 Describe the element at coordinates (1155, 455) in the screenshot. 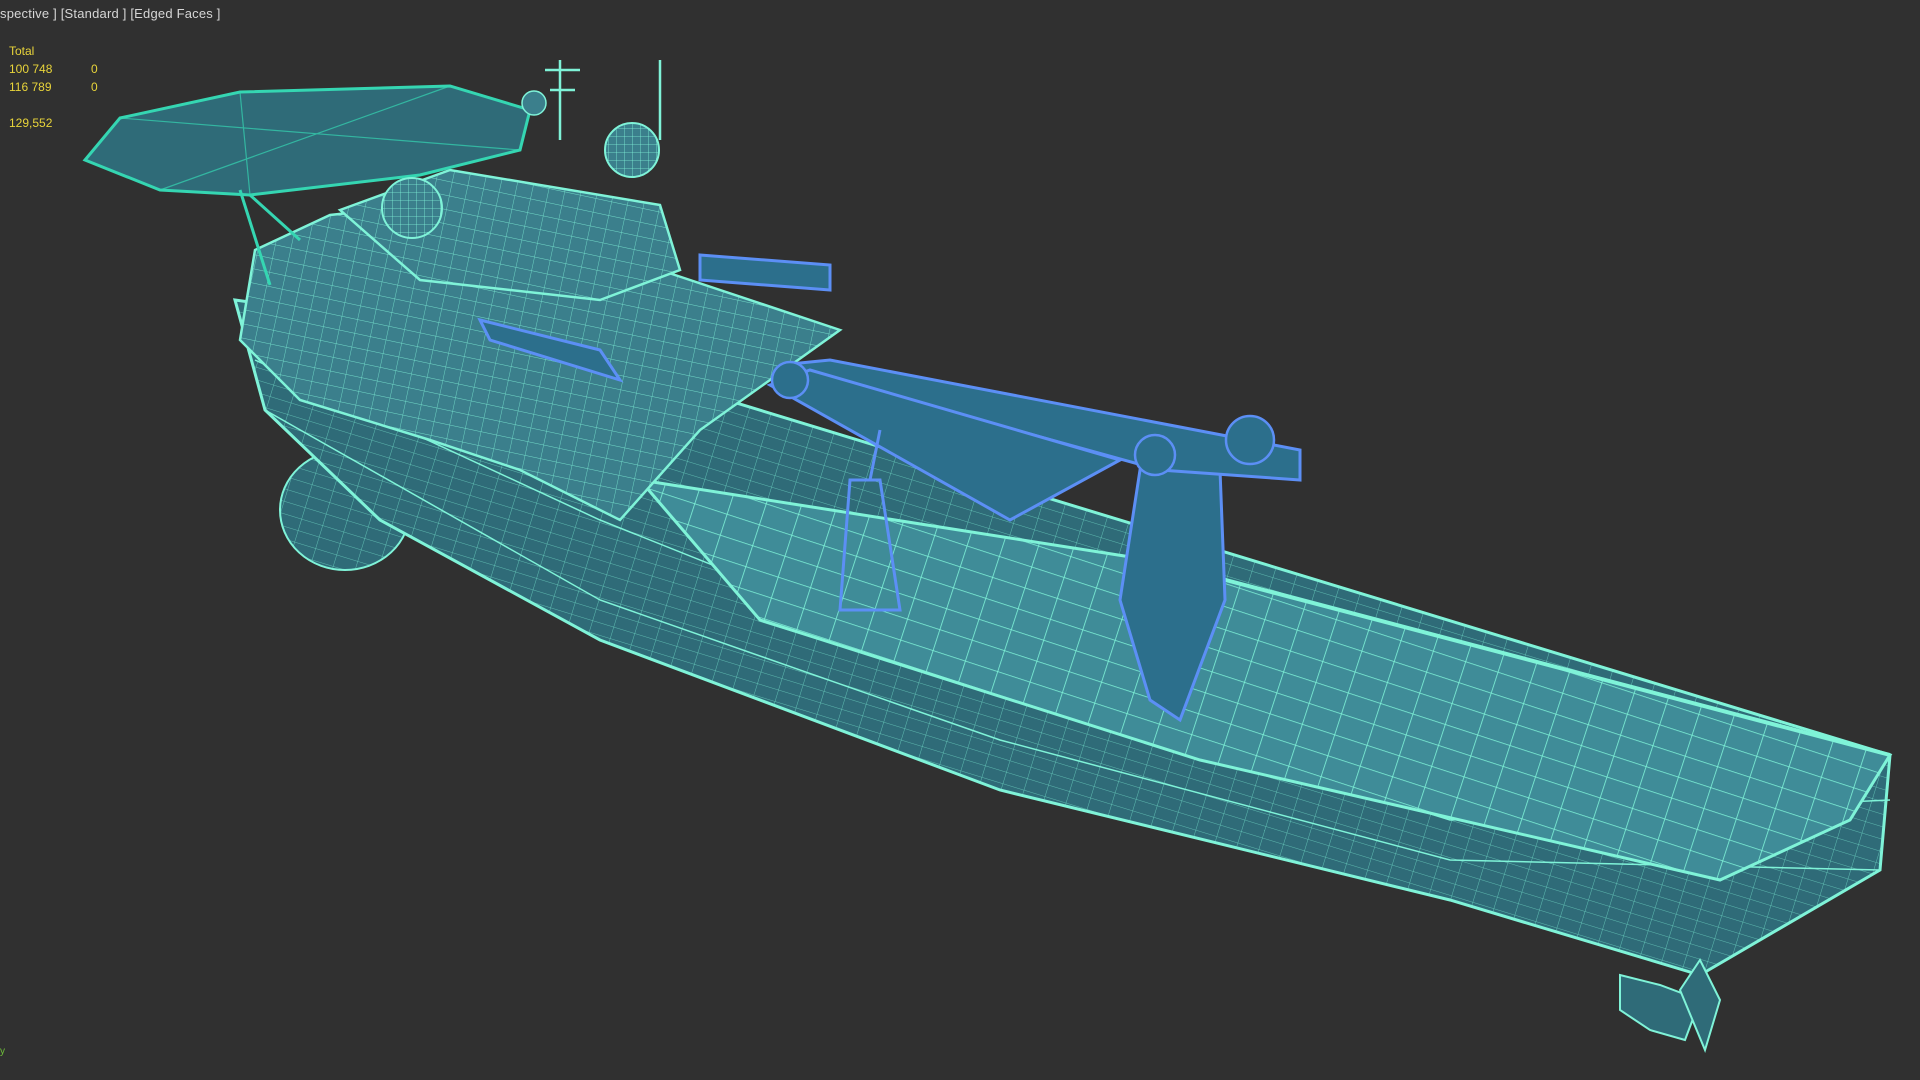

I see `crane-sheave` at that location.